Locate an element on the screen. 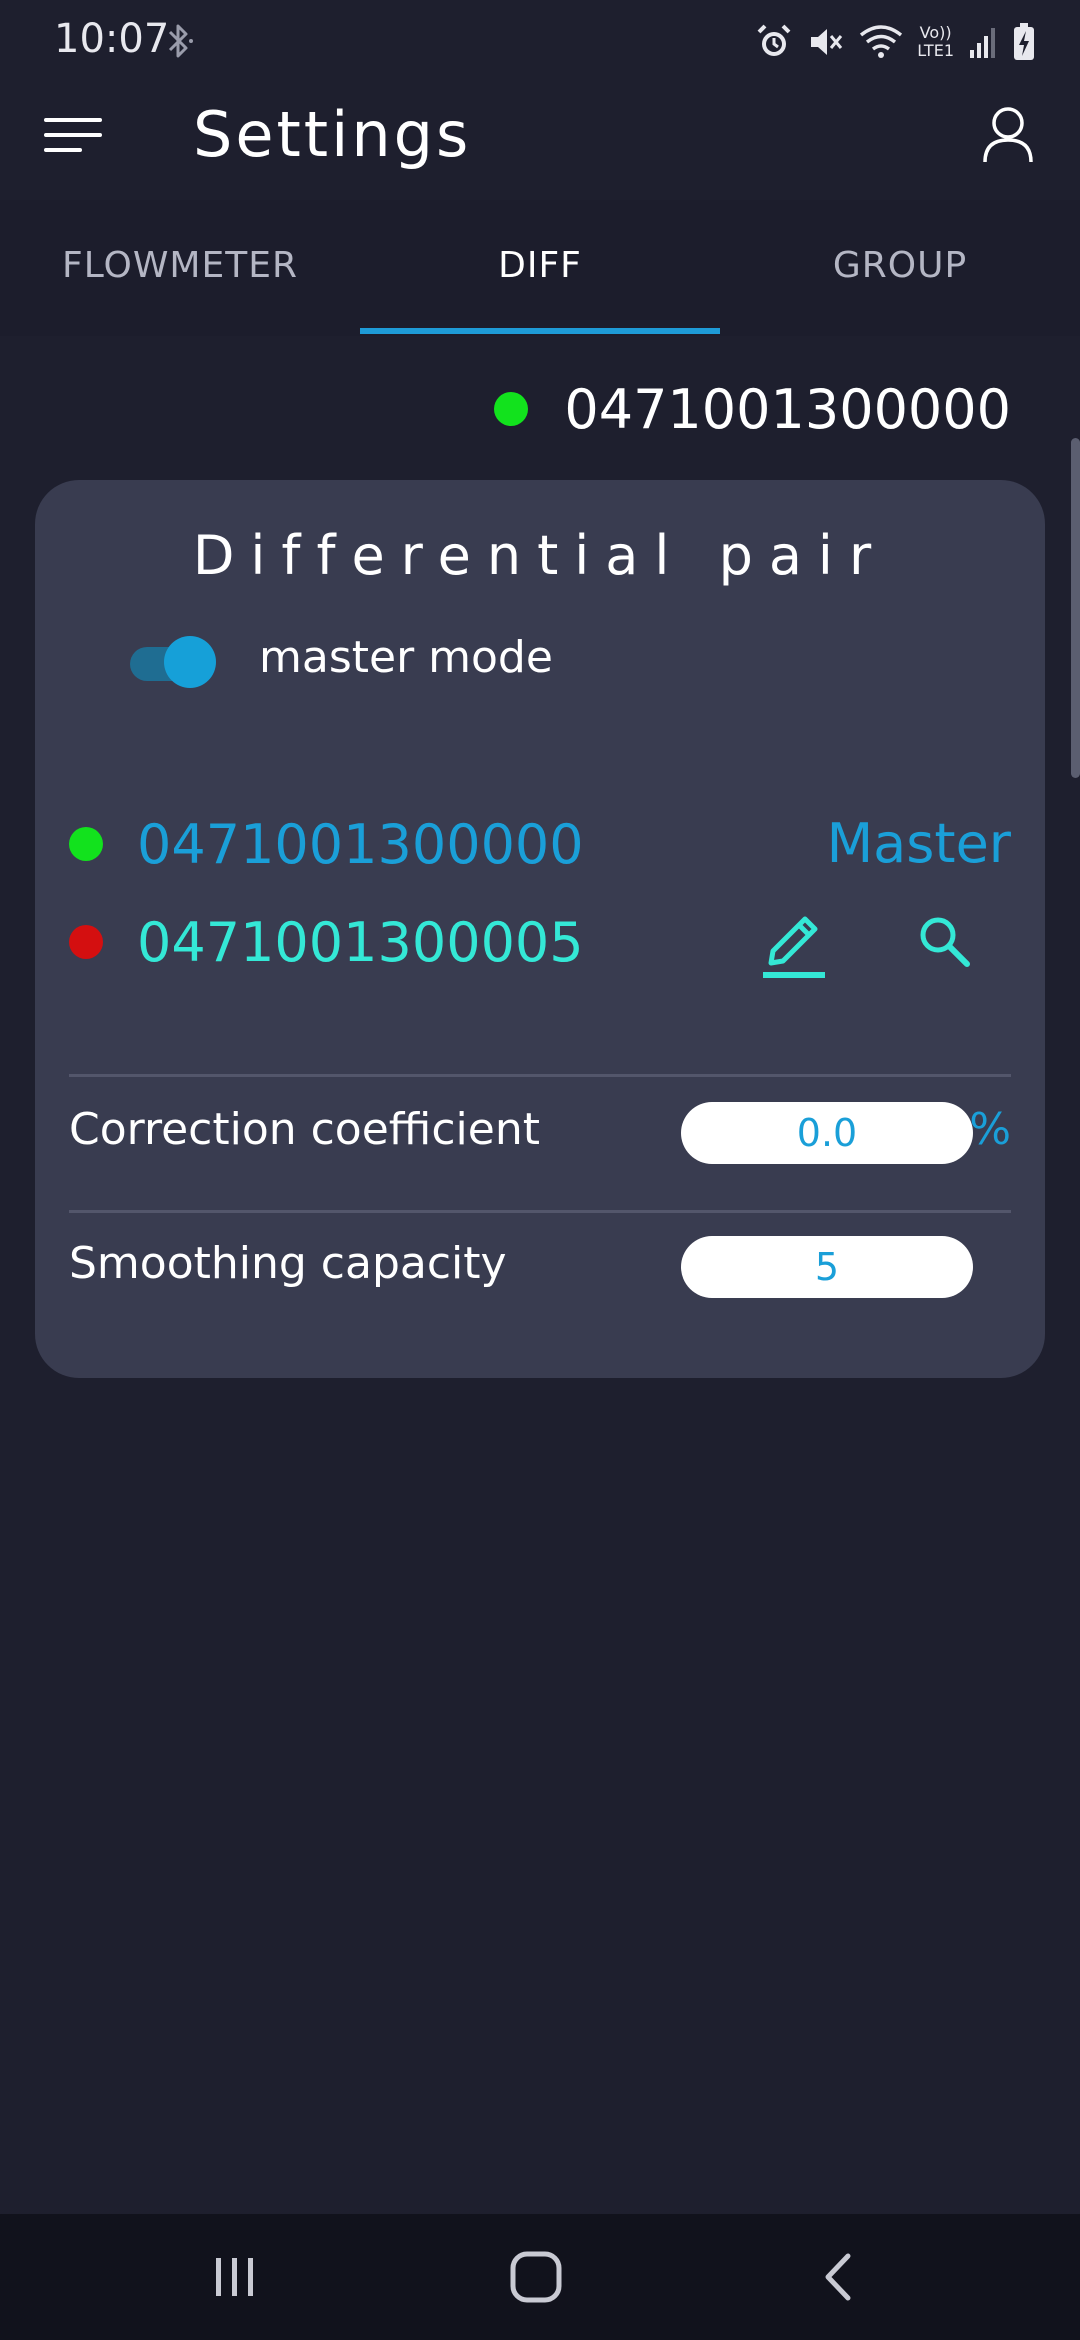 The height and width of the screenshot is (2340, 1080). tab-diff: DIFF is located at coordinates (540, 265).